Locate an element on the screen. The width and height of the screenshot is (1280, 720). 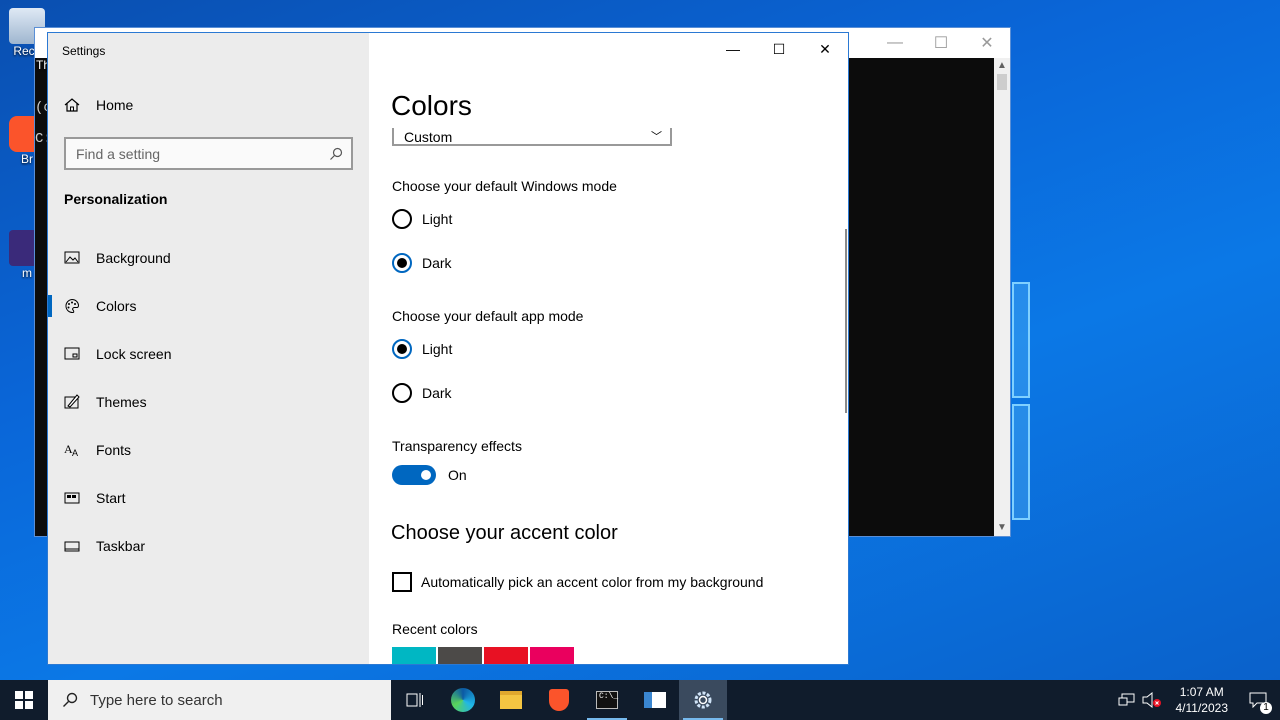
find-setting-placeholder: Find a setting is located at coordinates (118, 153).